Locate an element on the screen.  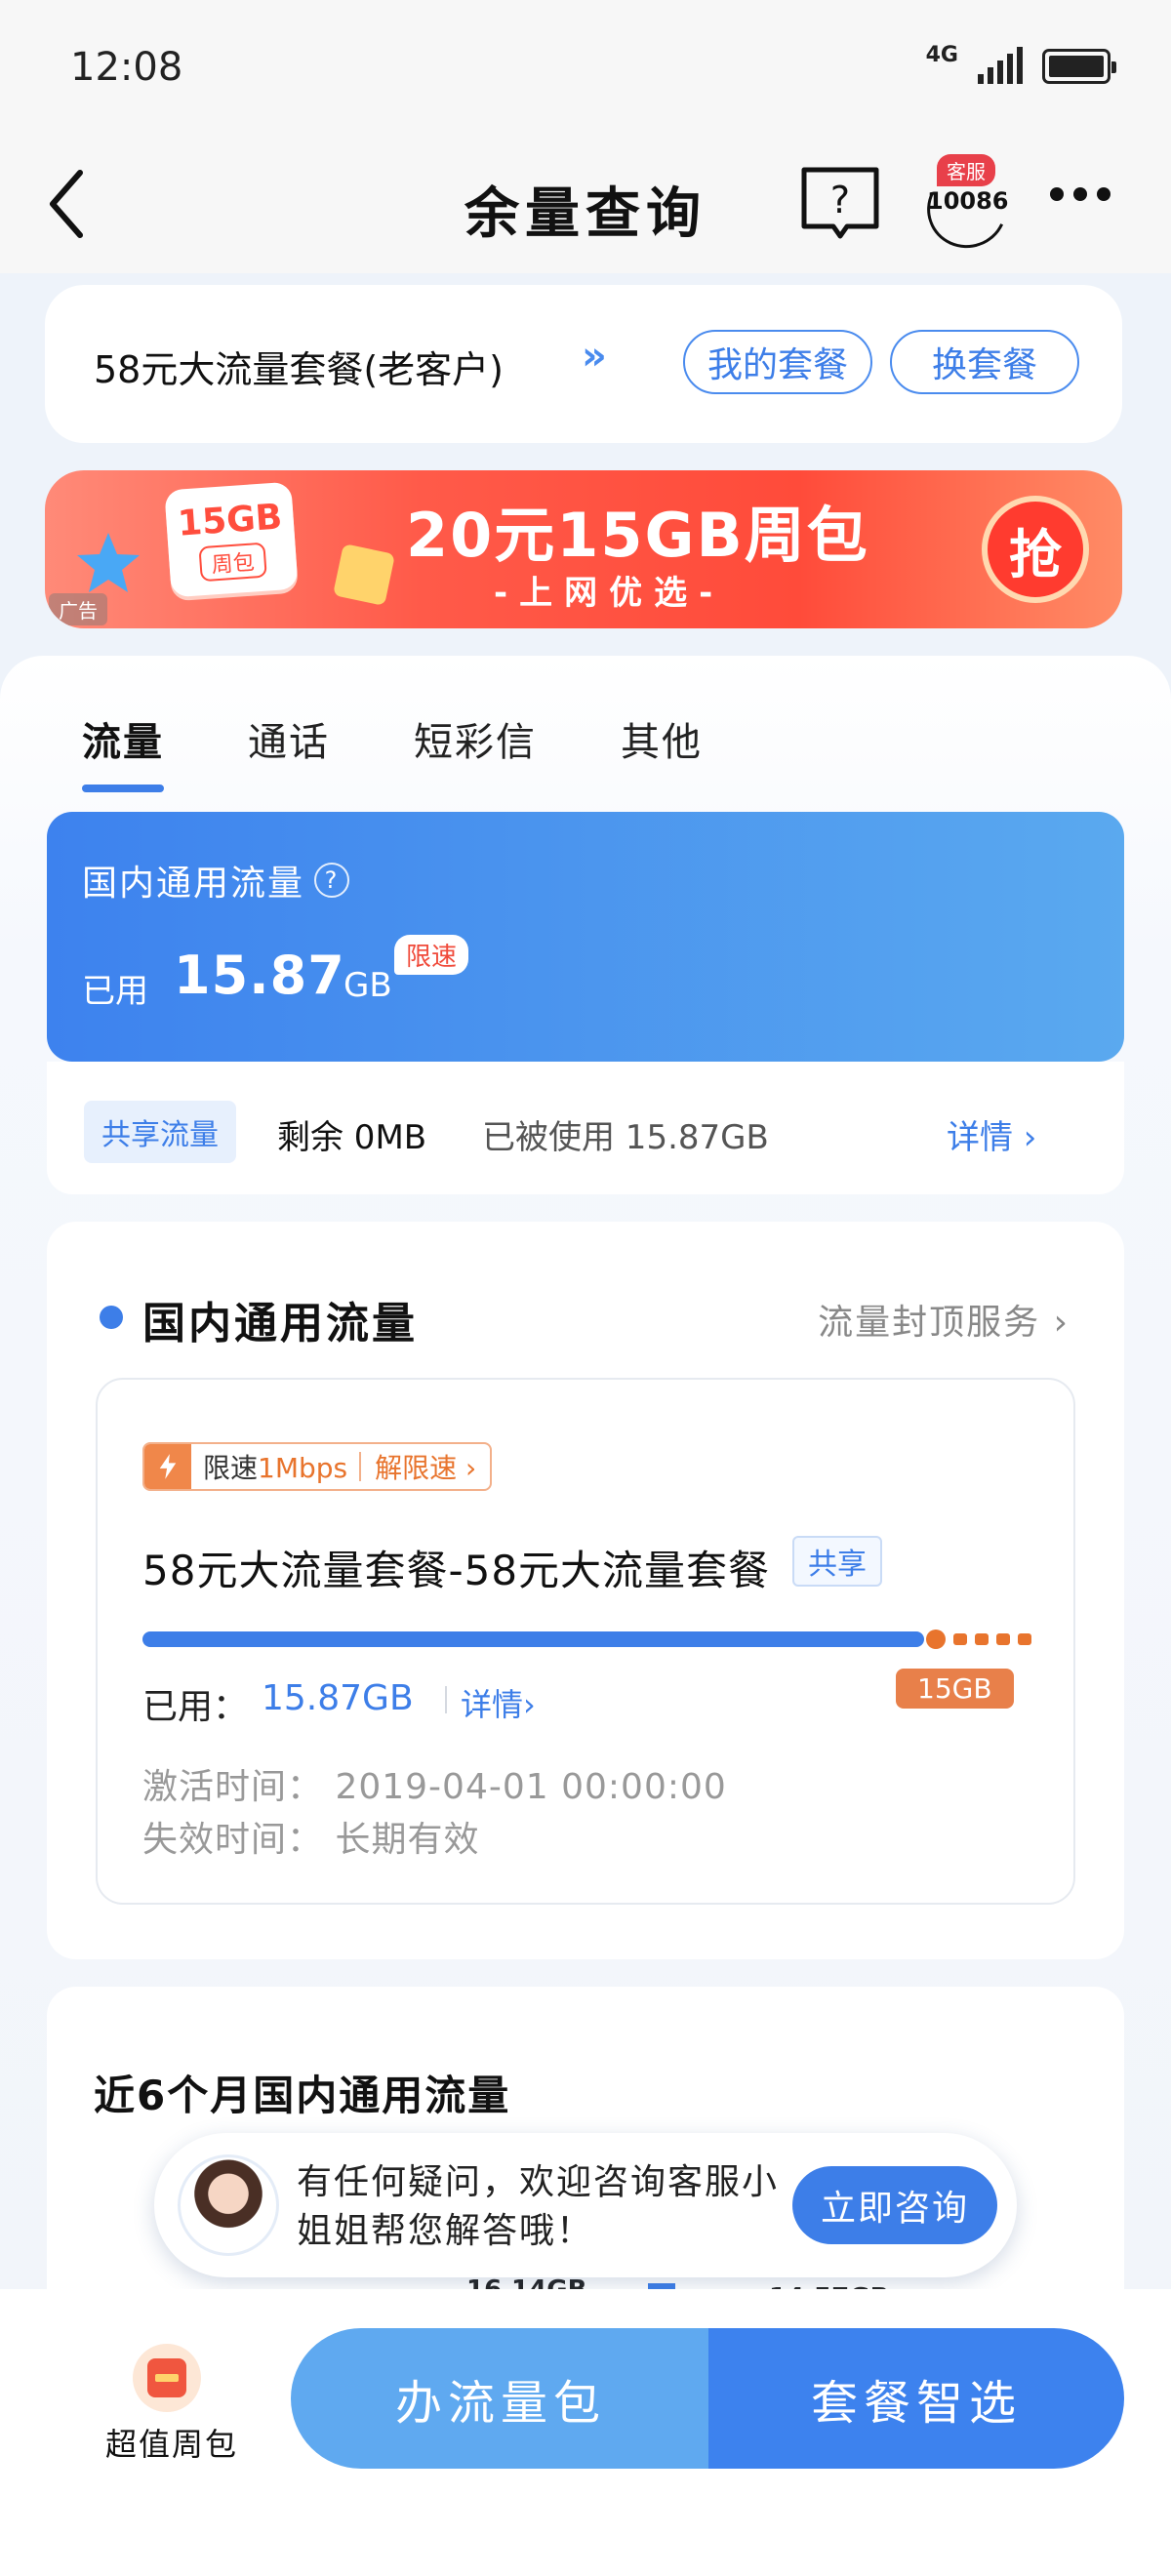
ad-label: 广告 is located at coordinates (78, 609).